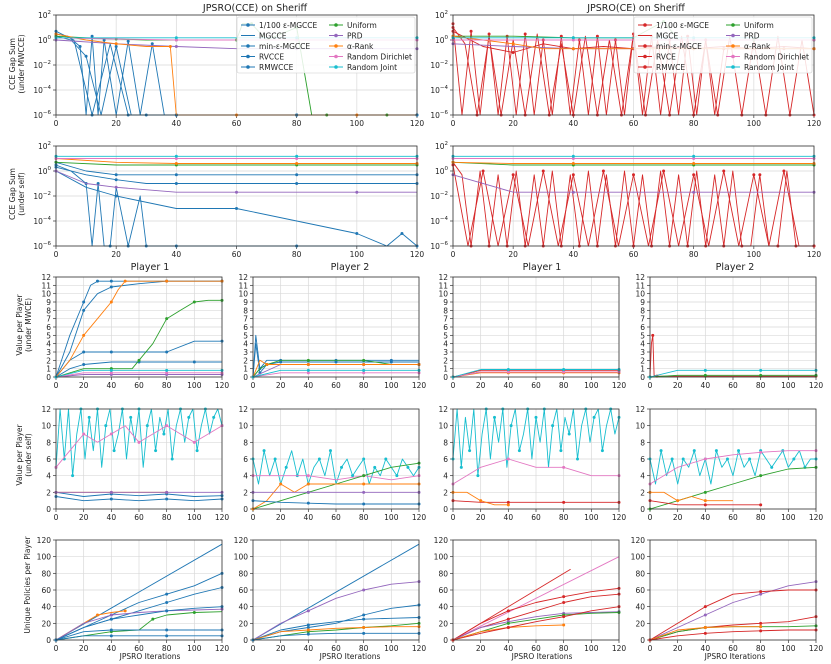  What do you see at coordinates (642, 369) in the screenshot?
I see `y-tick-label: 1` at bounding box center [642, 369].